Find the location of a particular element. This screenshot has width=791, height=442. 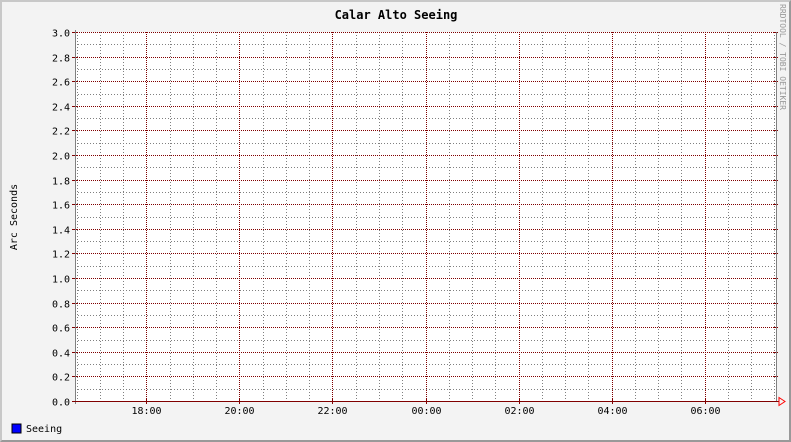

y-tick-label: 1.6 is located at coordinates (61, 206).